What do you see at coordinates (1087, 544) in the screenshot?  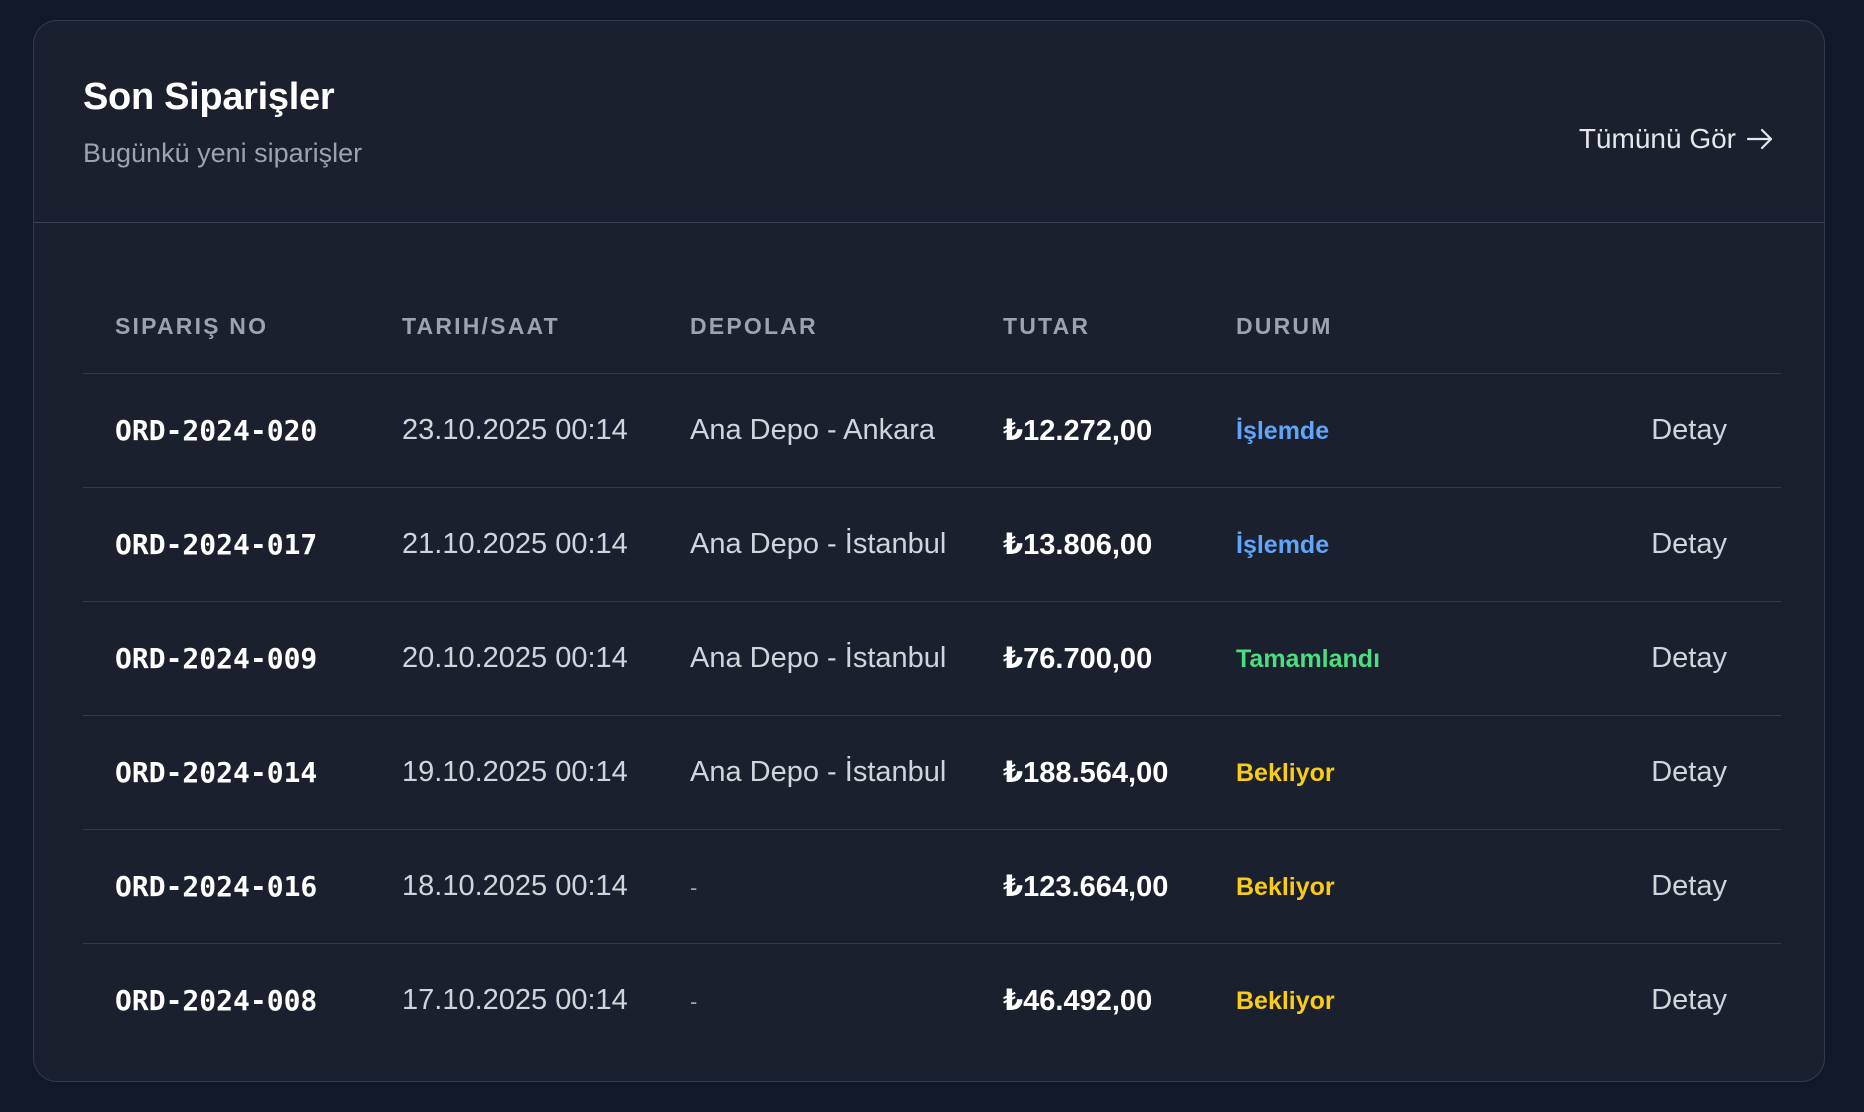 I see `order-amount: ₺13.806,00` at bounding box center [1087, 544].